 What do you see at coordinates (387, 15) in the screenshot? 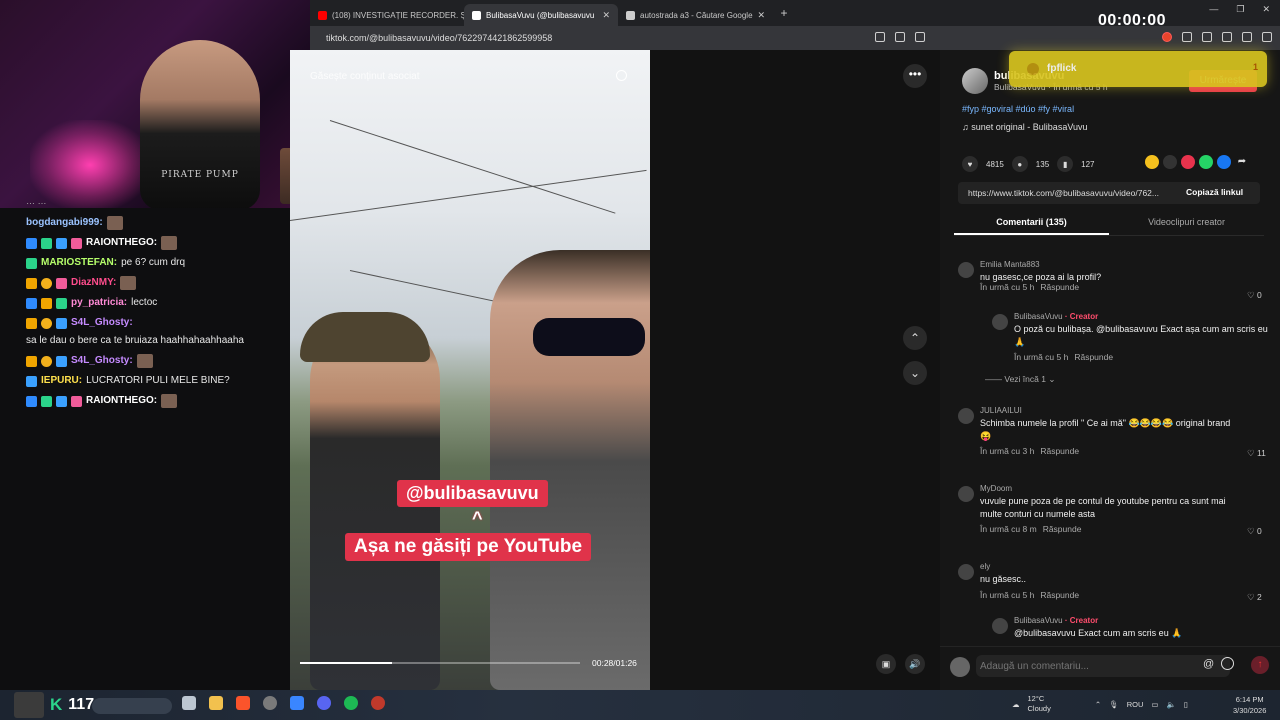
I see `browser-tab: (108) INVESTIGAȚIE RECORDER. Și im✕` at bounding box center [387, 15].